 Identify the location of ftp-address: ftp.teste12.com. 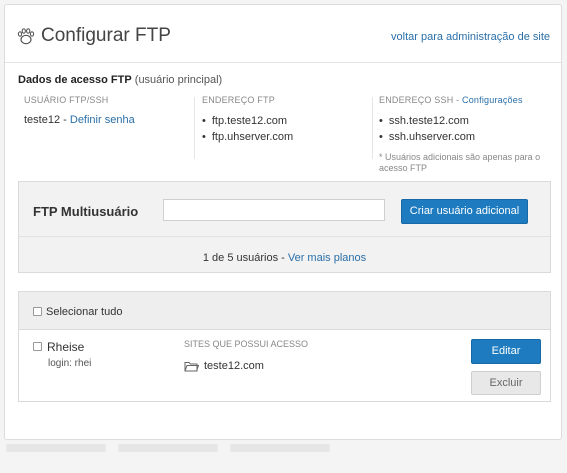
(247, 121).